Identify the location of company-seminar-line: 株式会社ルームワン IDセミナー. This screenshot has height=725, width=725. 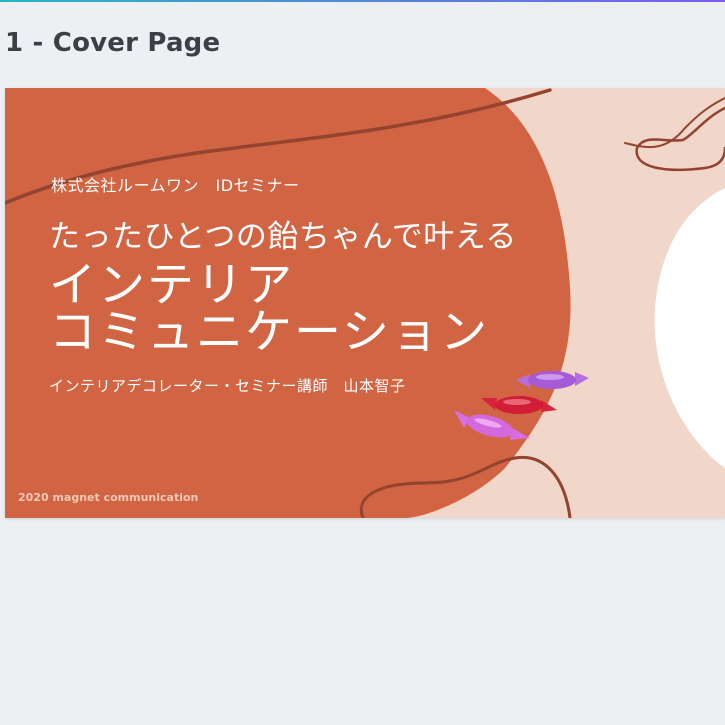
(175, 185).